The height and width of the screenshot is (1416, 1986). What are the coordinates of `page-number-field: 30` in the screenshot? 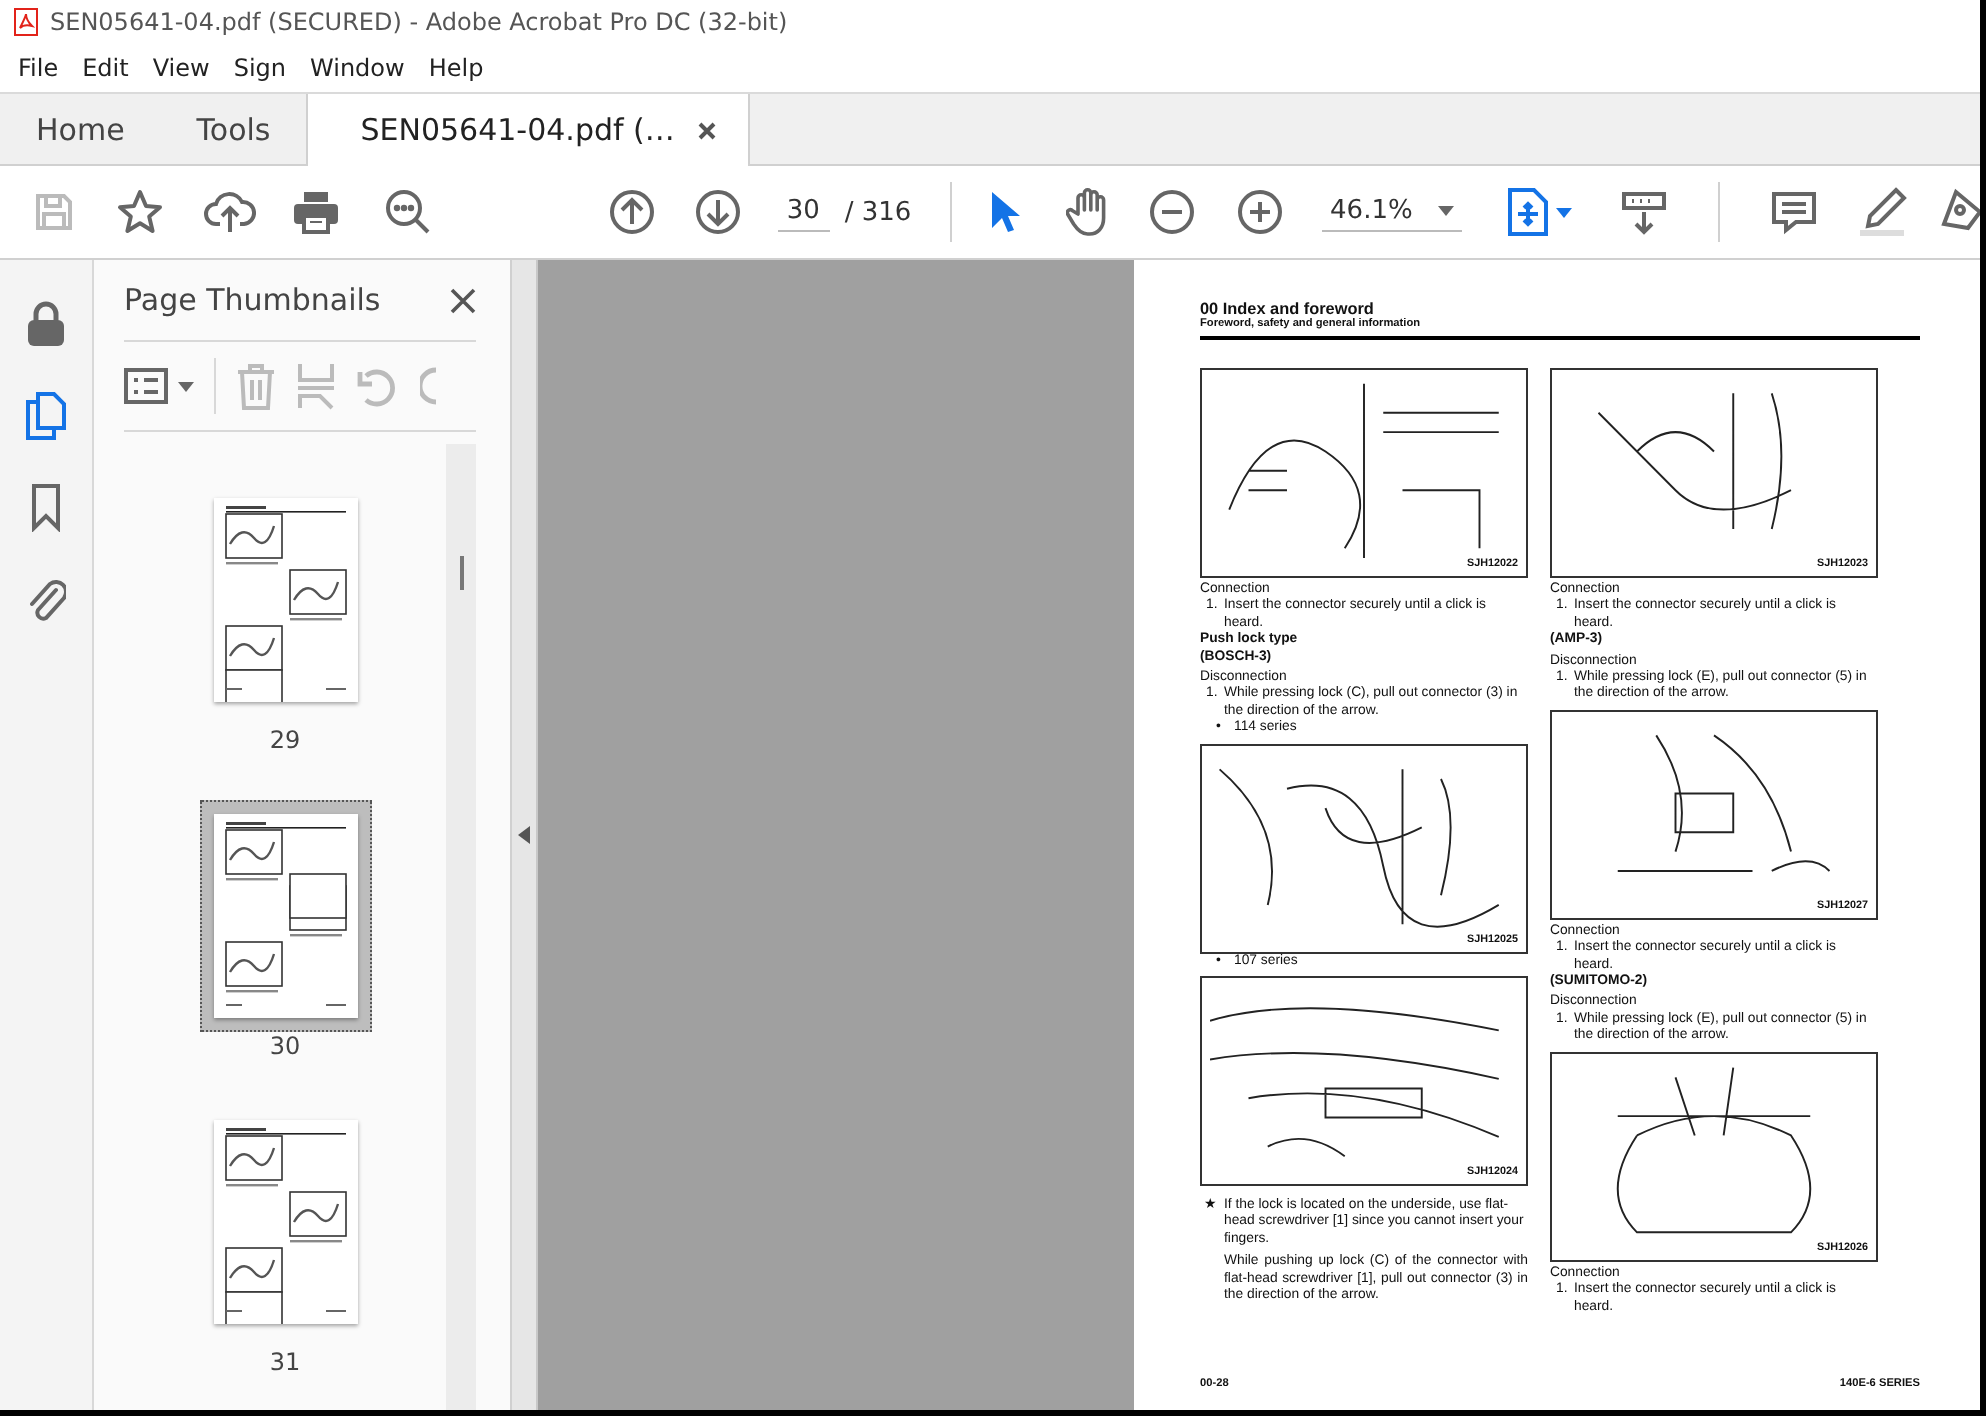 It's located at (803, 212).